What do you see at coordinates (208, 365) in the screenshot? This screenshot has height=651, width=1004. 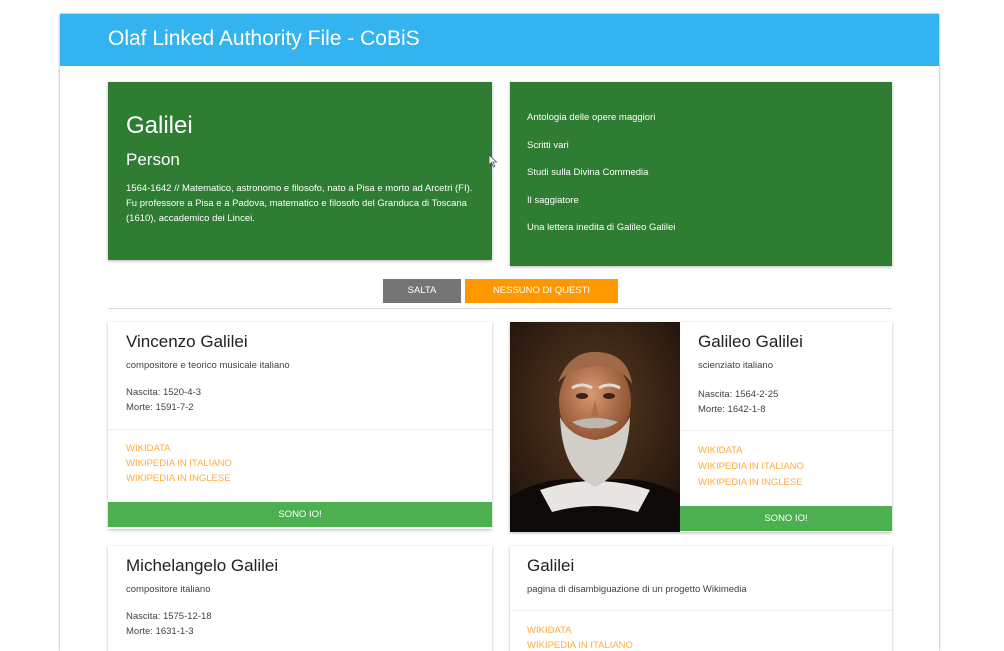 I see `candidate-description: compositore e teorico musicale italiano` at bounding box center [208, 365].